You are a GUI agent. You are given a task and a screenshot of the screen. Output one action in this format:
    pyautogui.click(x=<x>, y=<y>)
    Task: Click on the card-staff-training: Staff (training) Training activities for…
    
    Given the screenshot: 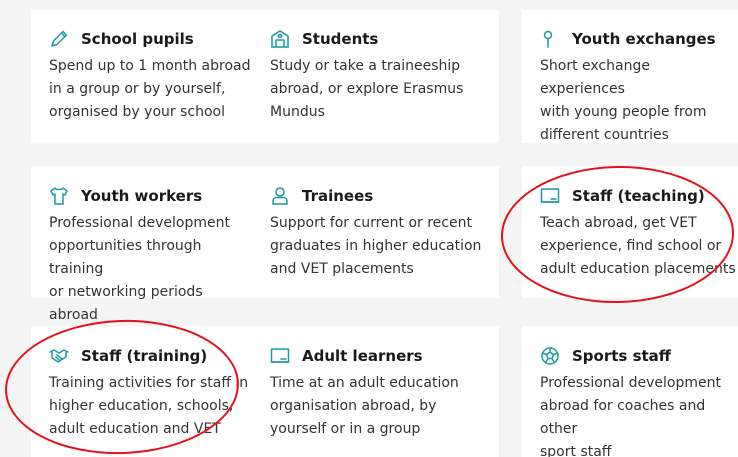 What is the action you would take?
    pyautogui.click(x=142, y=391)
    